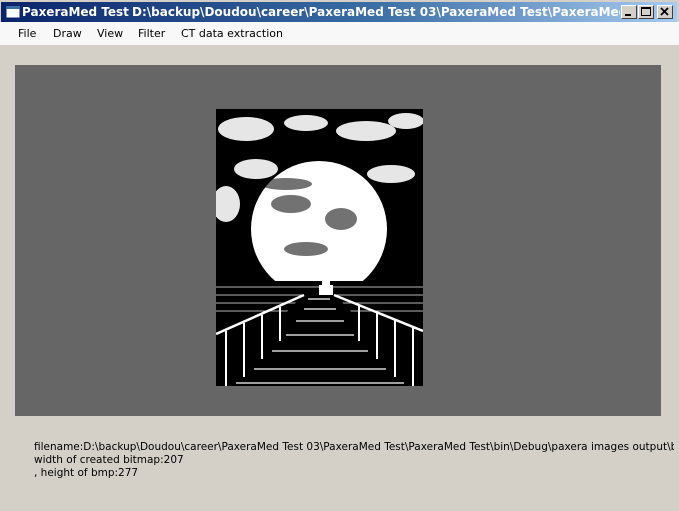  I want to click on minimize-button, so click(629, 12).